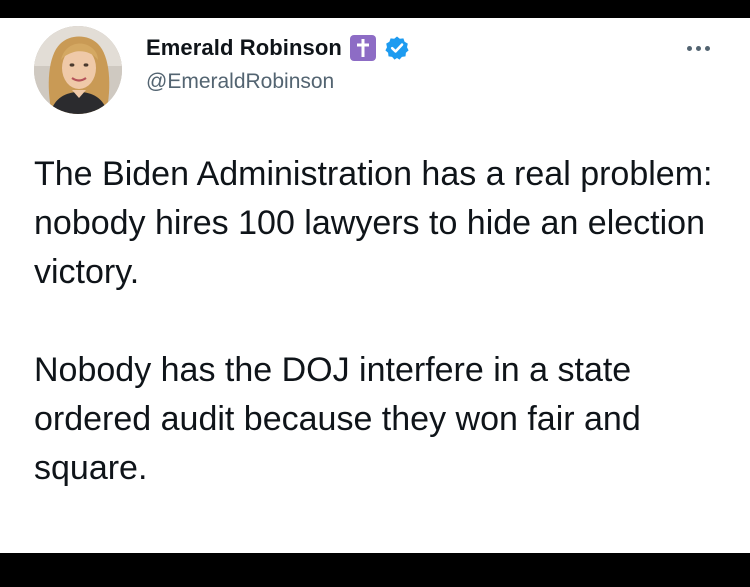 Image resolution: width=750 pixels, height=587 pixels. I want to click on avatar, so click(78, 70).